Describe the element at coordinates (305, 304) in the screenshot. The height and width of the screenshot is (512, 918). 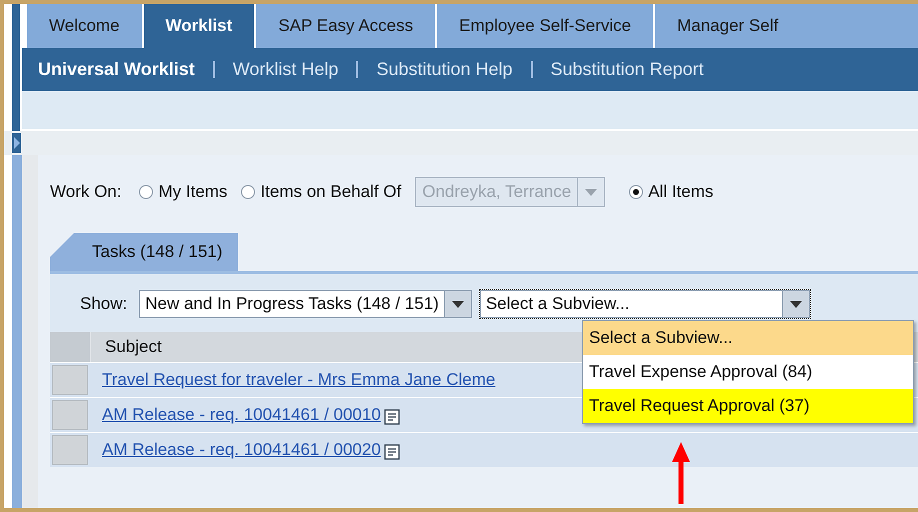
I see `filter-dropdown: New and In Progress Tasks (148 / 151)` at that location.